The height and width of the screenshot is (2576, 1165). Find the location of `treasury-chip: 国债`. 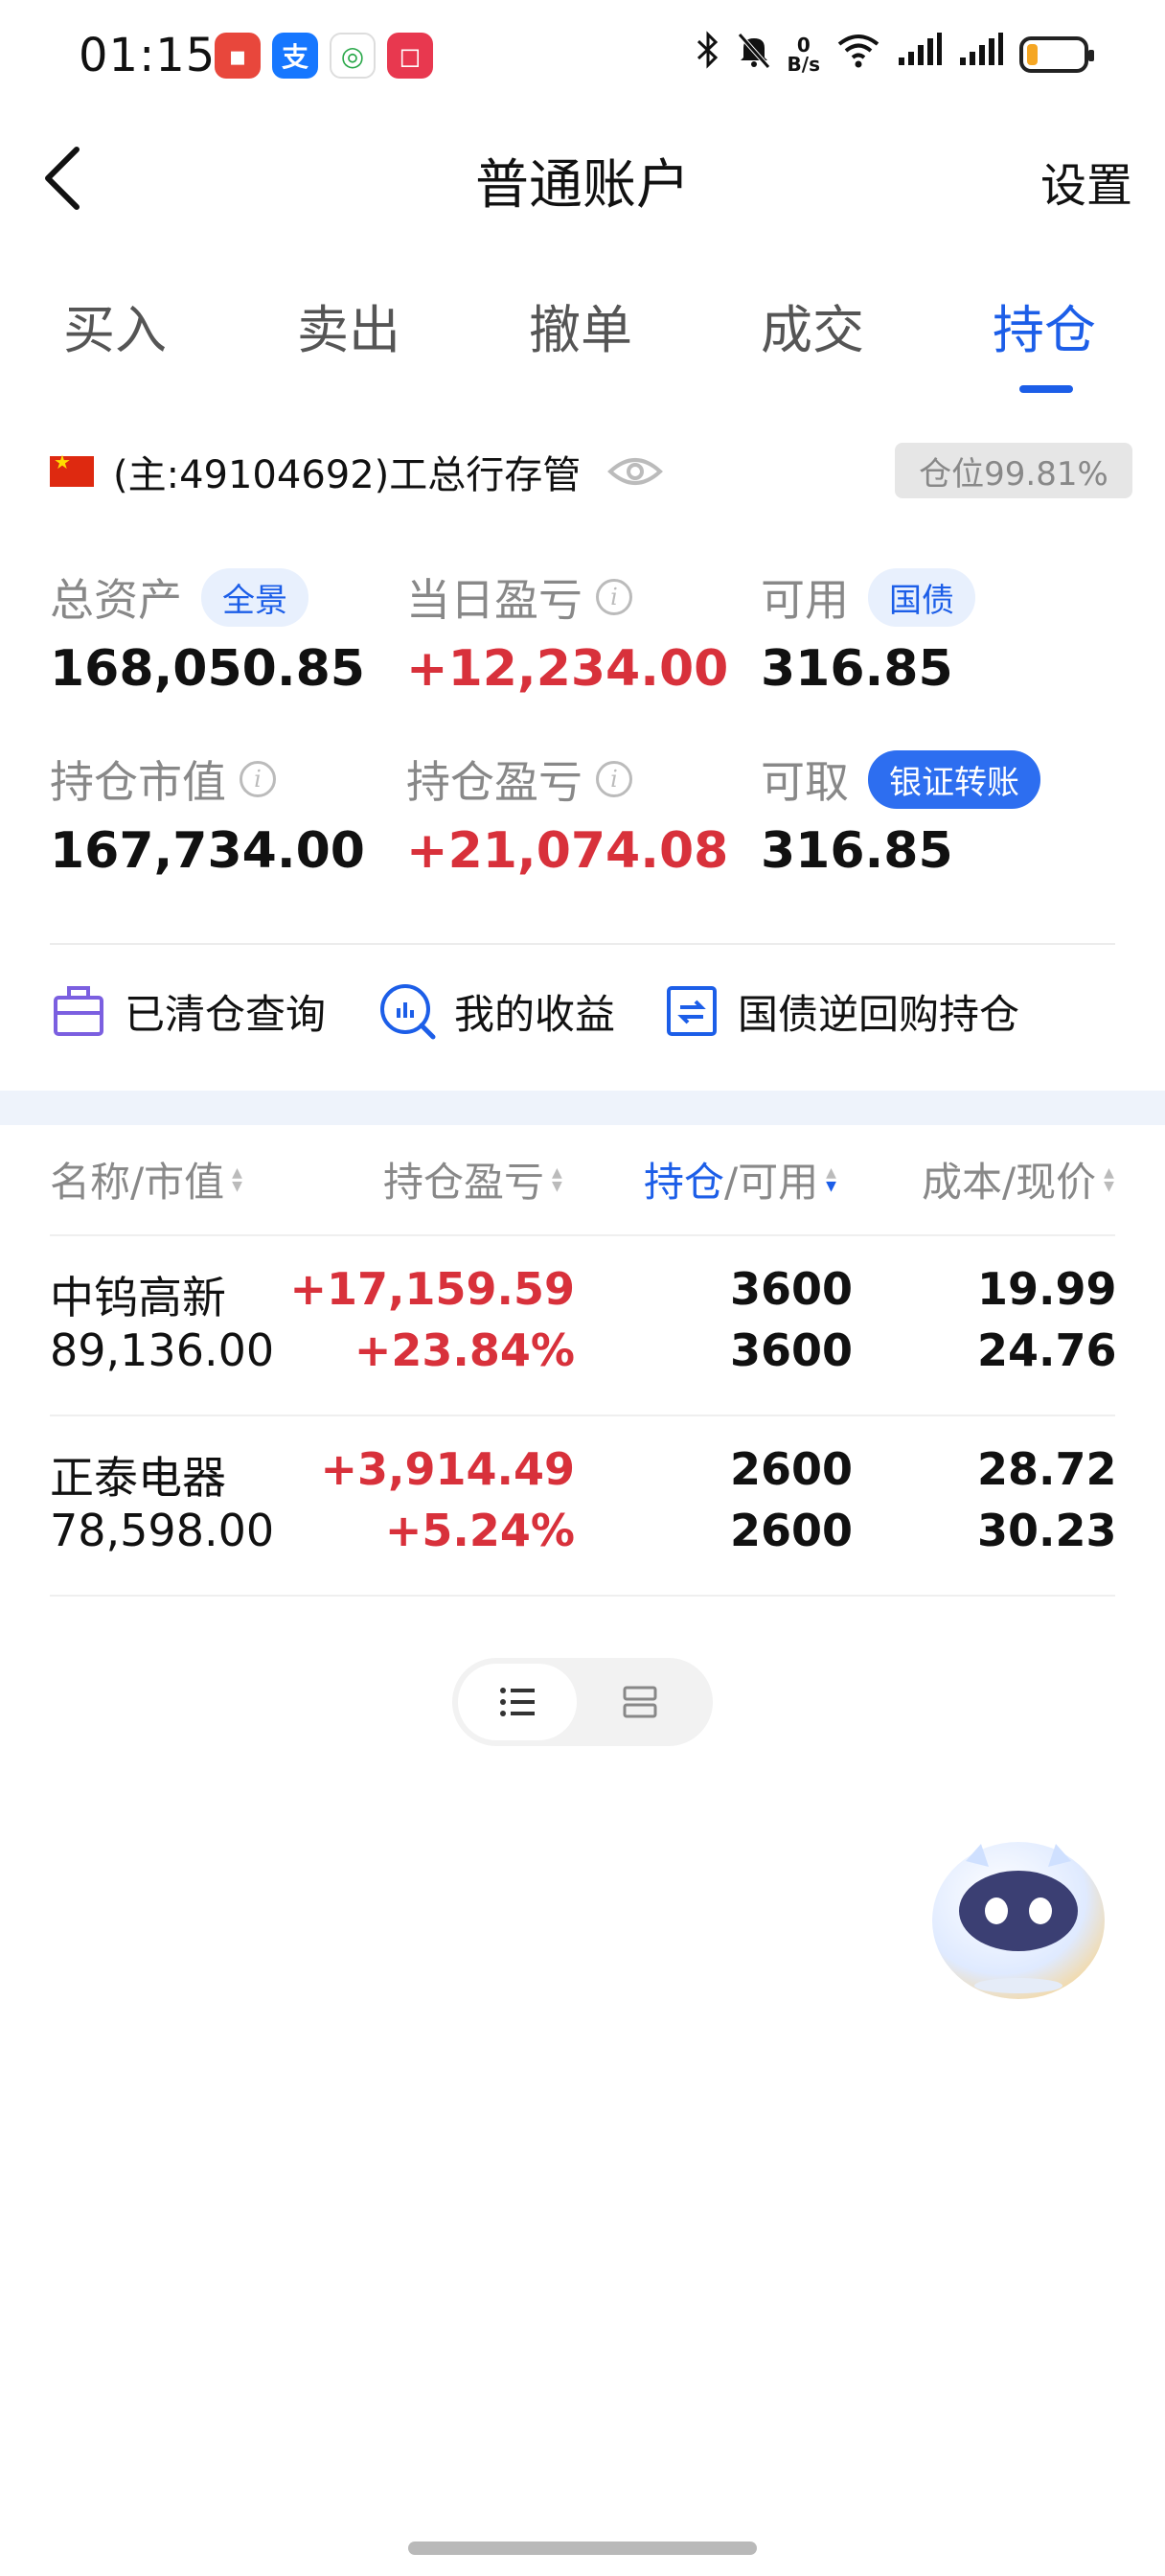

treasury-chip: 国债 is located at coordinates (922, 597).